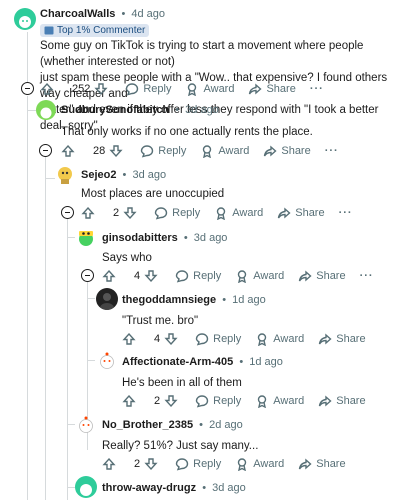  I want to click on comment-time: 4d ago, so click(148, 14).